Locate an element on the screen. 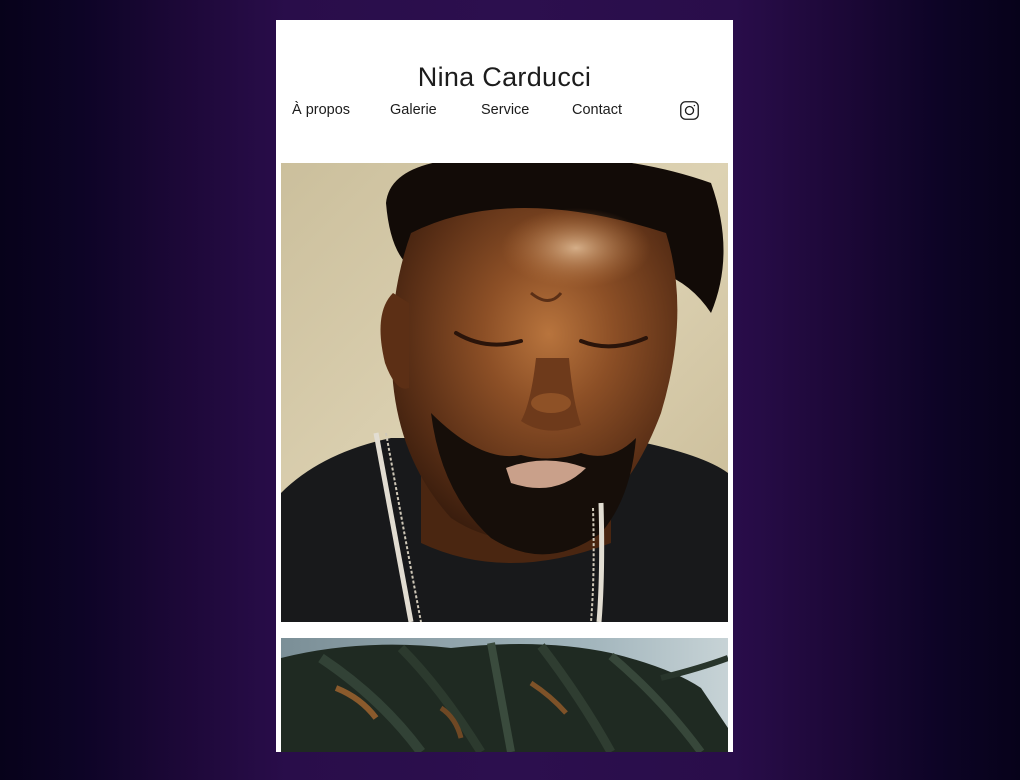 Image resolution: width=1020 pixels, height=780 pixels. instagram-link is located at coordinates (689, 110).